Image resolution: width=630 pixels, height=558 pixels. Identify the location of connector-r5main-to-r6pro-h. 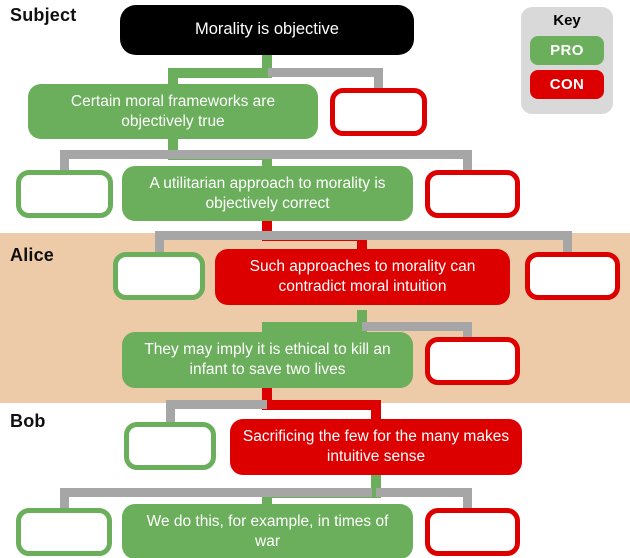
(216, 492).